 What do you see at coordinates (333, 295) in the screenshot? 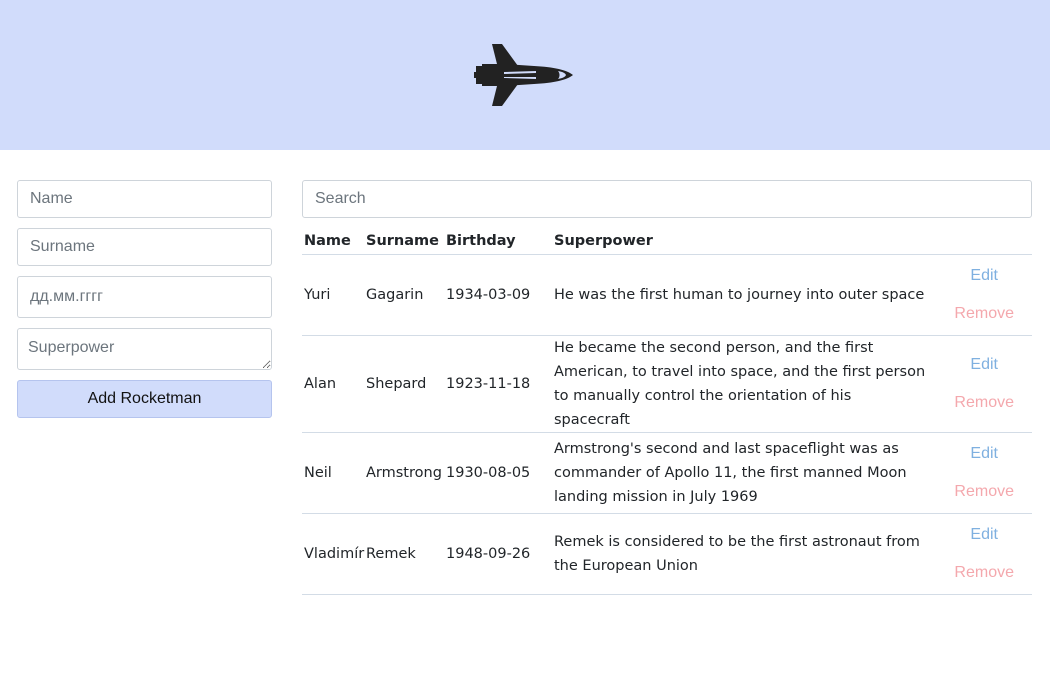
I see `cell-name: Yuri` at bounding box center [333, 295].